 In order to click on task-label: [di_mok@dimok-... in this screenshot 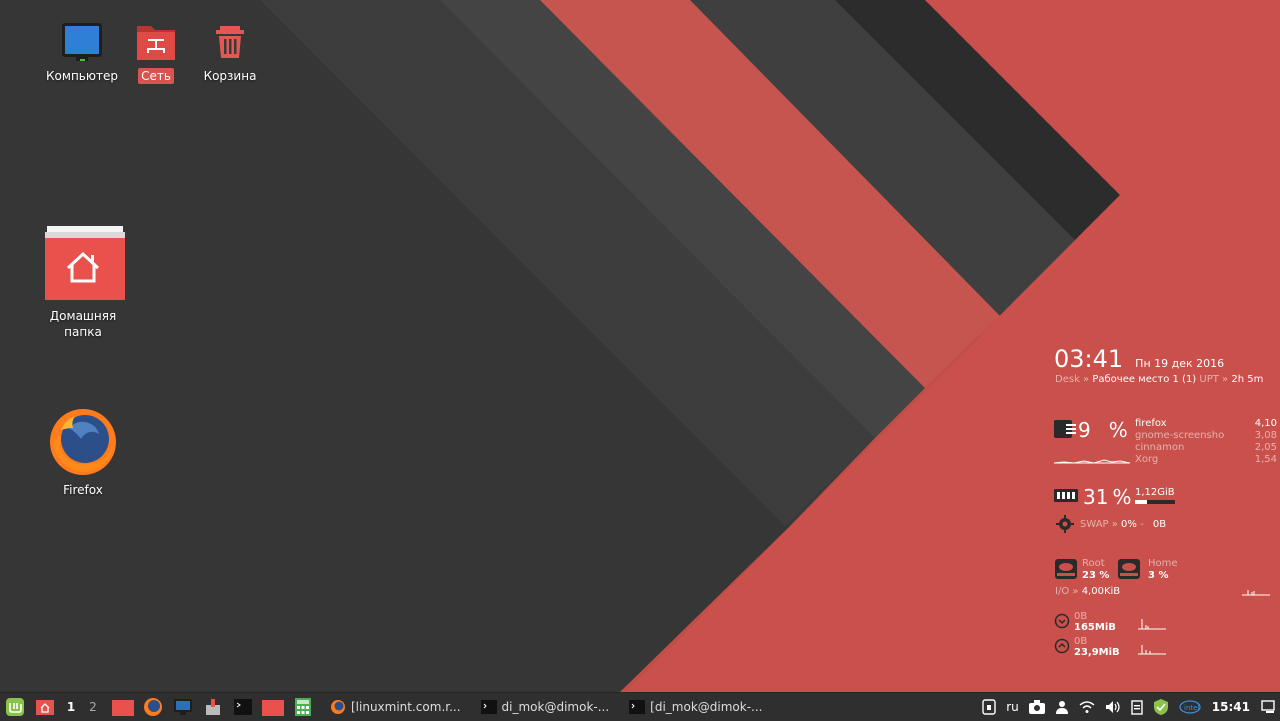, I will do `click(706, 707)`.